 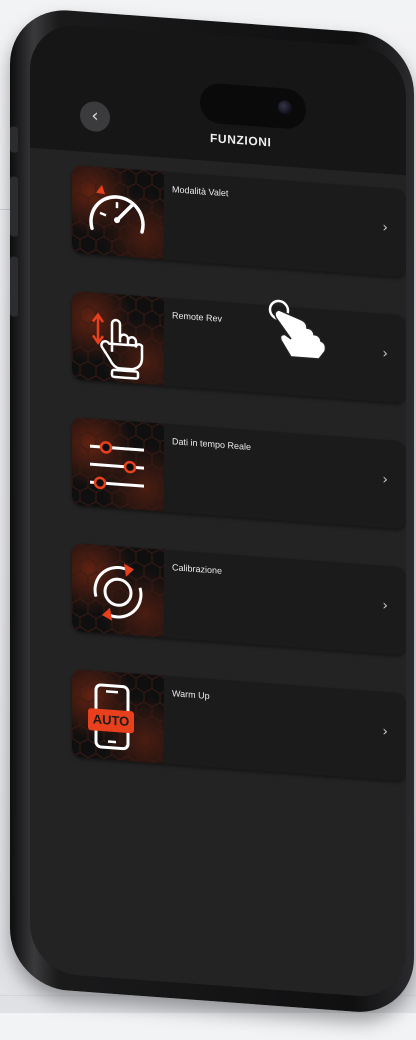 I want to click on feature-card-remote-rev: Remote Rev ›, so click(x=239, y=347).